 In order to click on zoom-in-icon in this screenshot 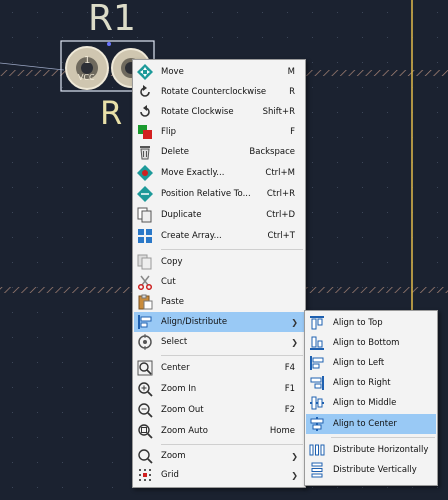, I will do `click(145, 389)`.